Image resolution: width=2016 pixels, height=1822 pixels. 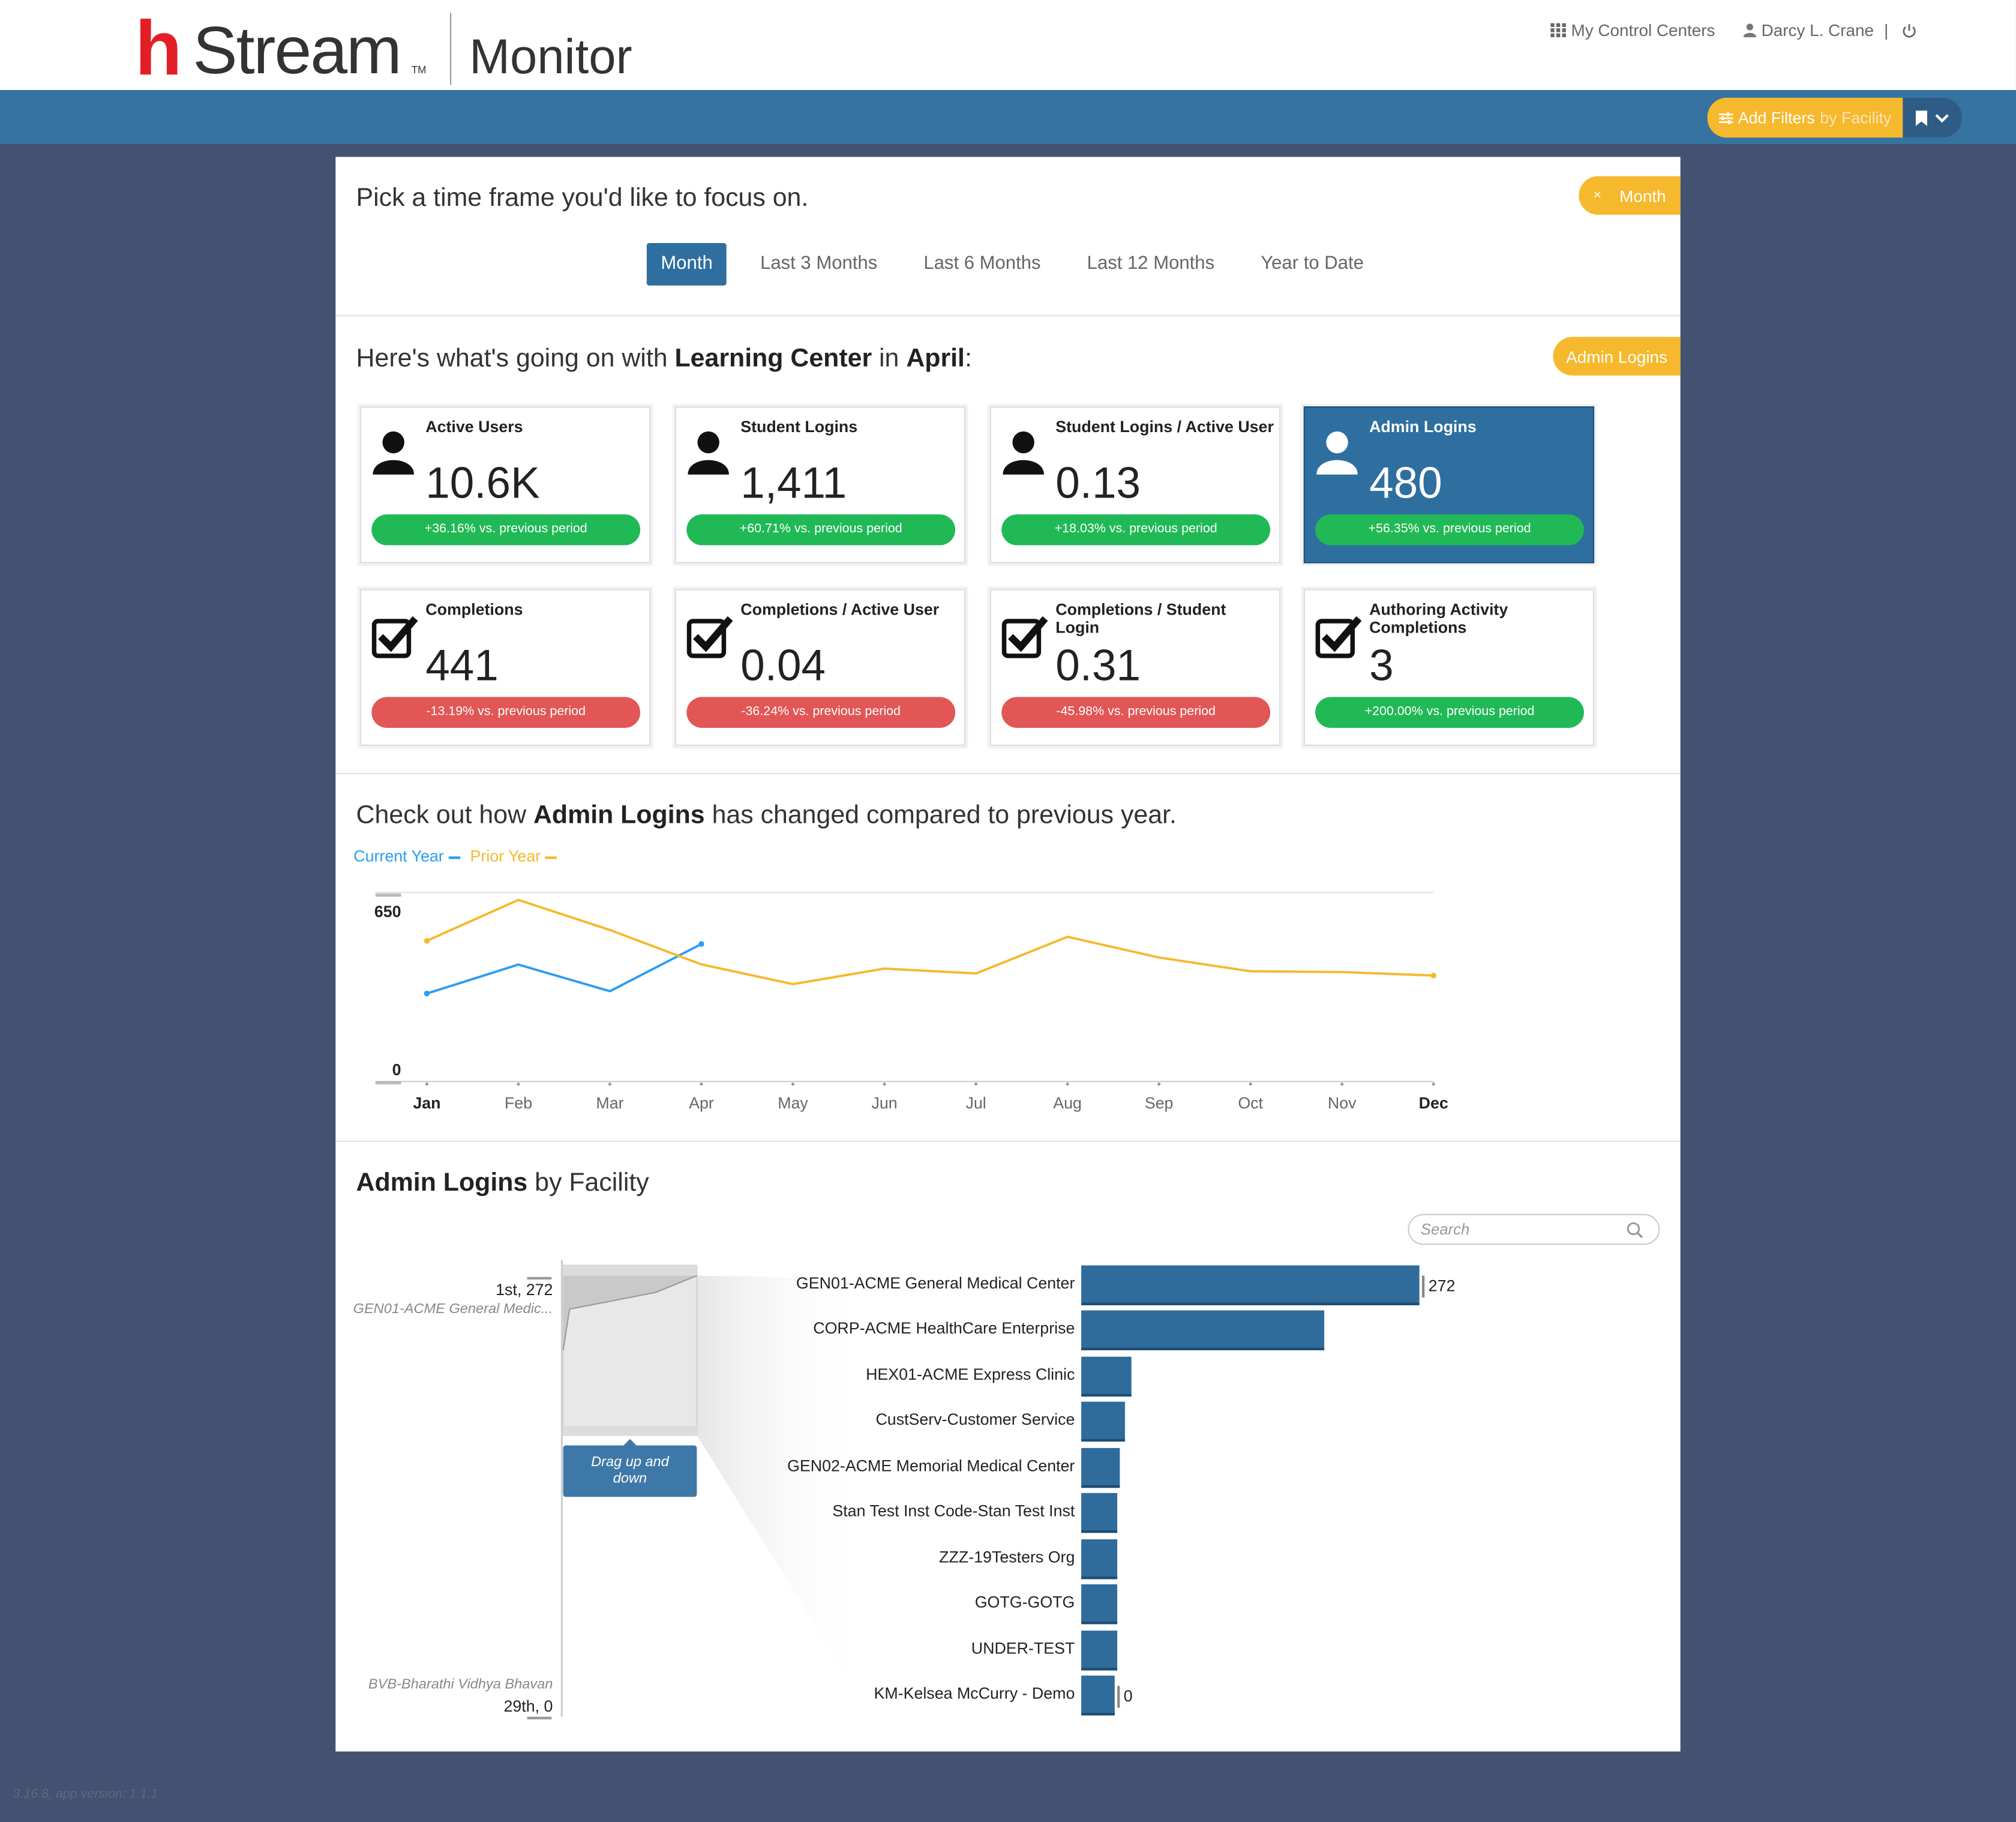 I want to click on tab-month: Month, so click(x=686, y=264).